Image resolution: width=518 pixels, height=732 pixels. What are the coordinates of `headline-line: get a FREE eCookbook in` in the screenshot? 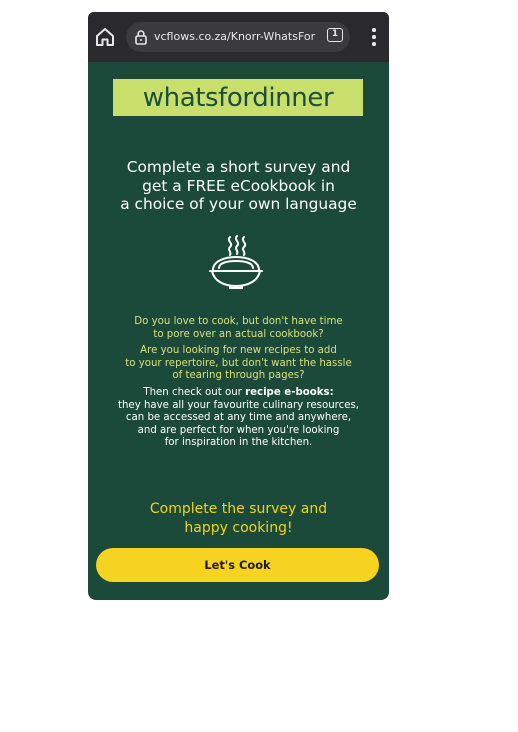 It's located at (238, 185).